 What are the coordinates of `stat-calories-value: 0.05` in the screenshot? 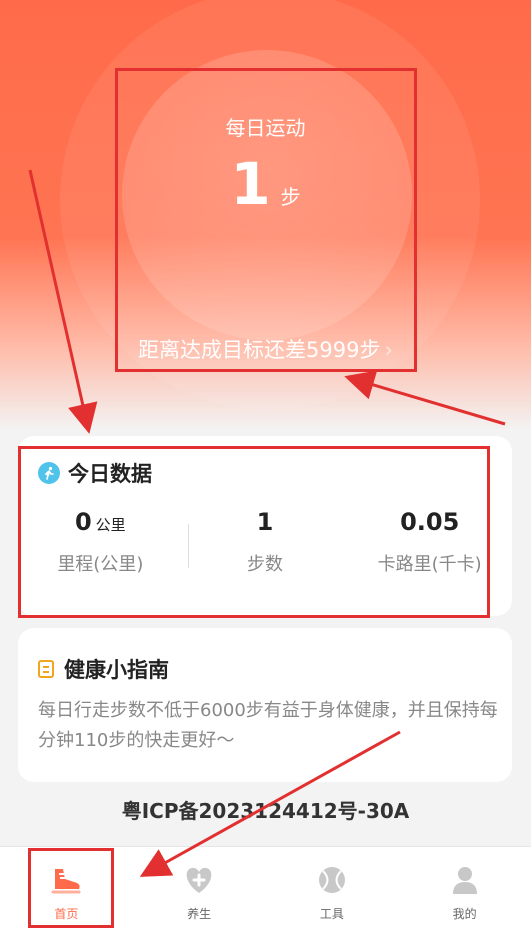 It's located at (430, 522).